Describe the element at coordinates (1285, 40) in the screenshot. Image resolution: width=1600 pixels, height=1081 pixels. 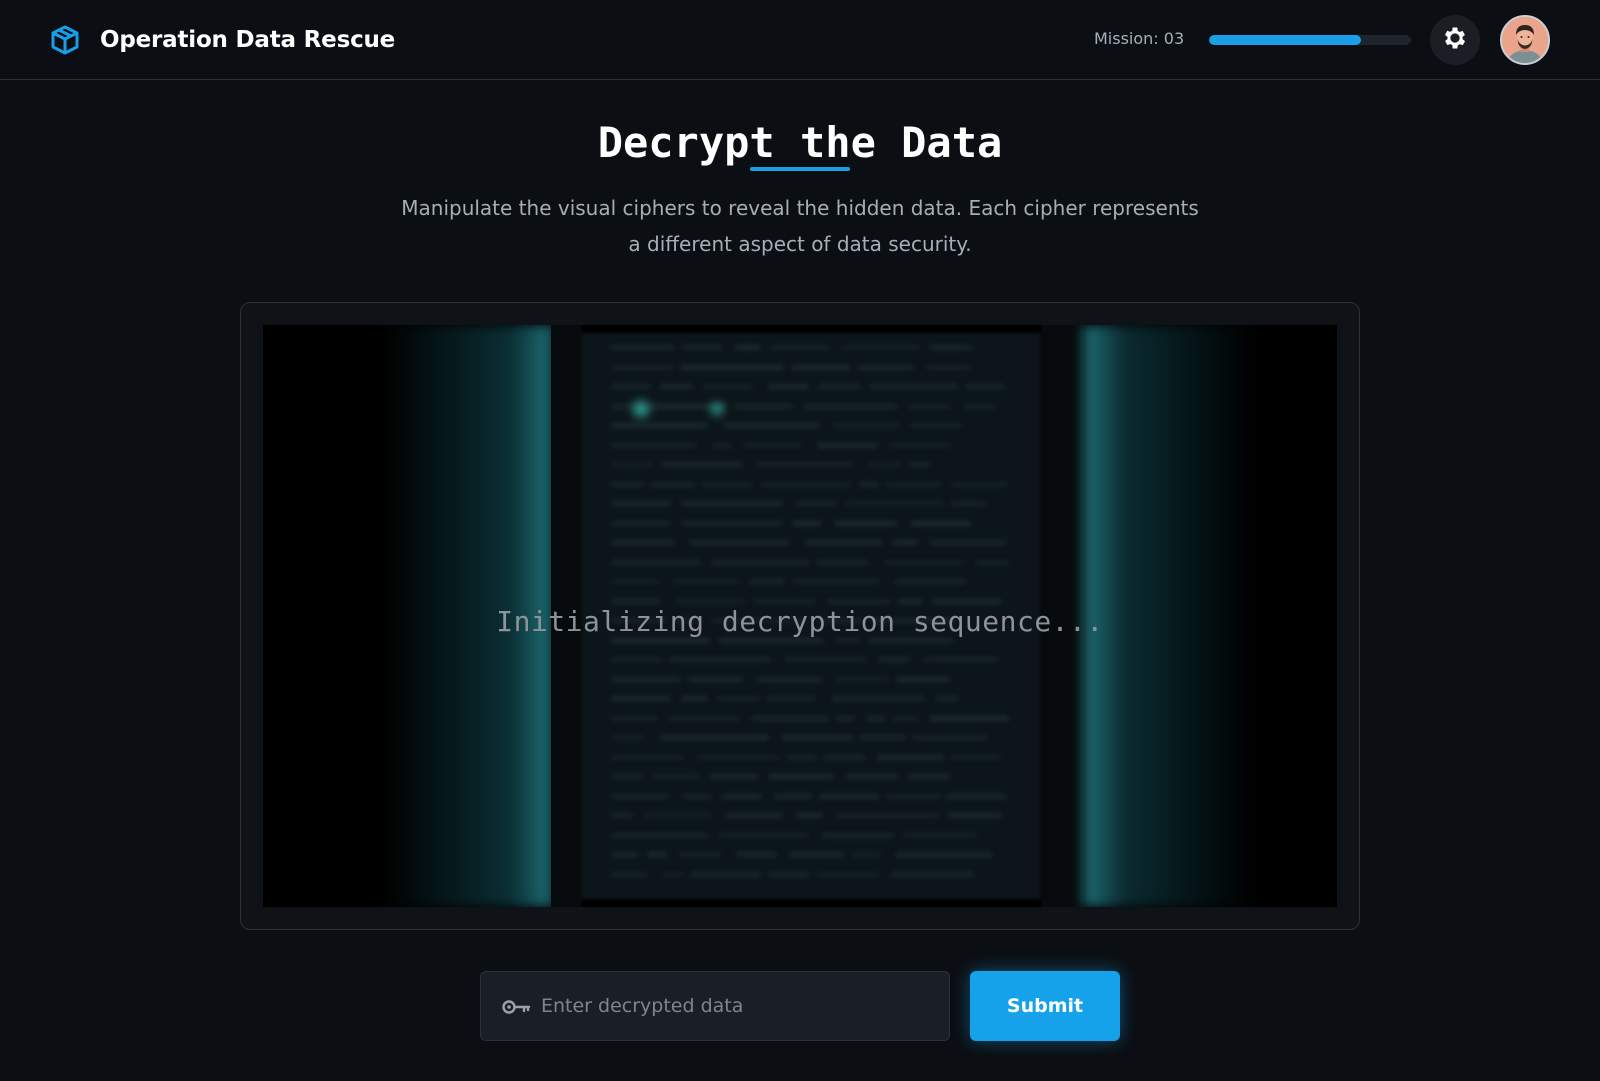
I see `mission-progress-fill` at that location.